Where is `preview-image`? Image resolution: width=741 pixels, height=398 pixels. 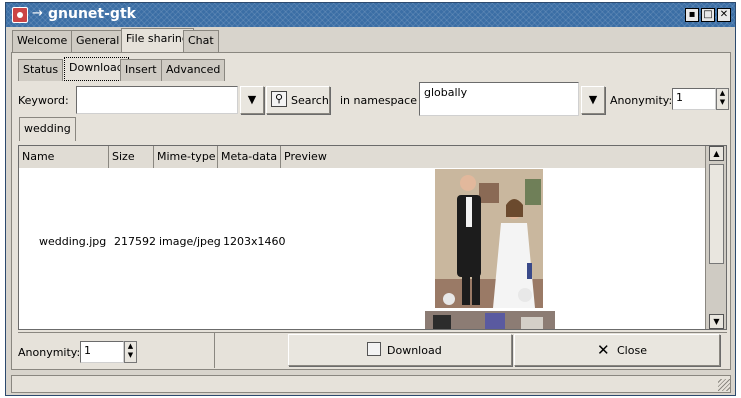 preview-image is located at coordinates (489, 238).